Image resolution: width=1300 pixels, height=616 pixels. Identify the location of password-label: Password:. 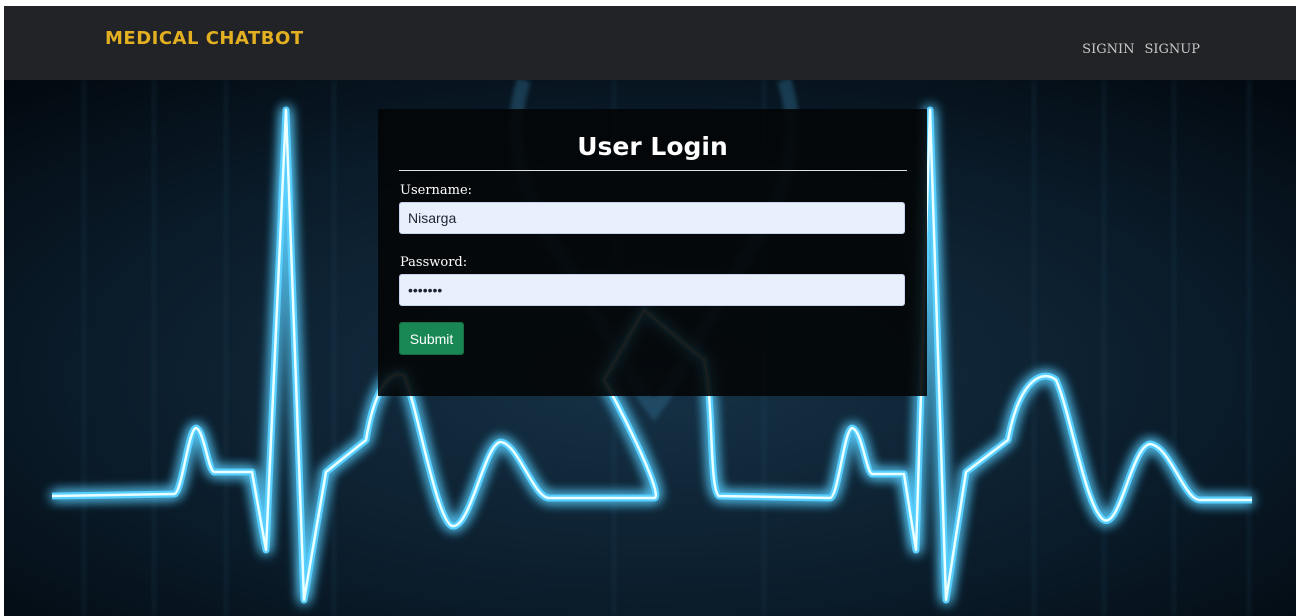
(434, 262).